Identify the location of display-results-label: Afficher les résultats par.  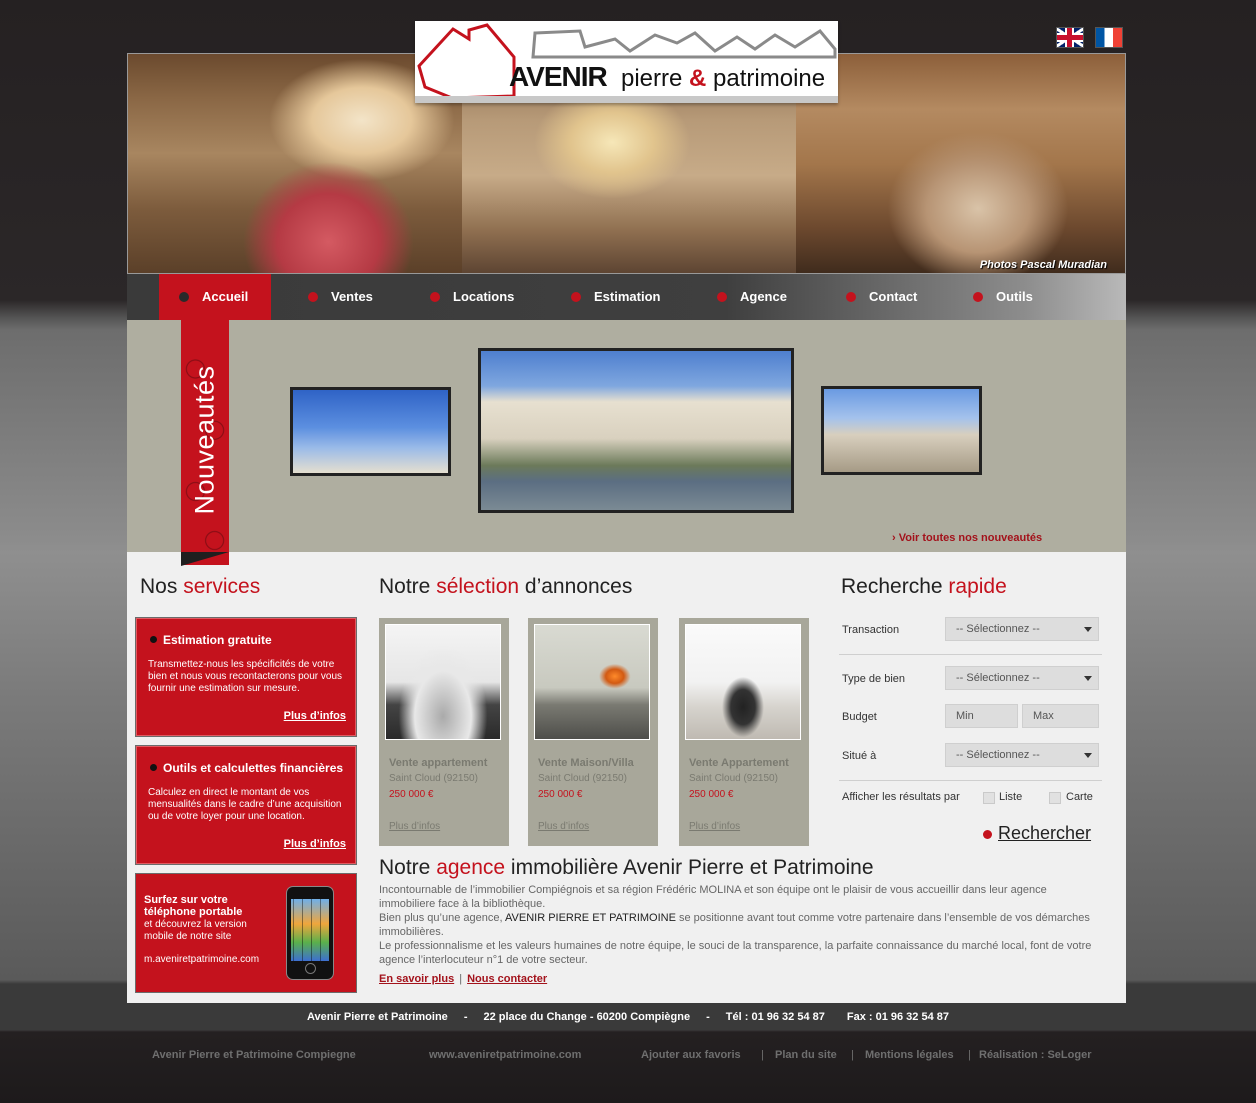
(901, 797).